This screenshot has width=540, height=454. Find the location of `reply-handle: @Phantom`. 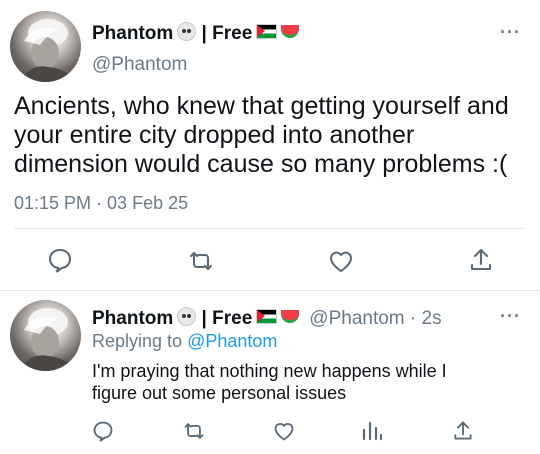

reply-handle: @Phantom is located at coordinates (356, 318).